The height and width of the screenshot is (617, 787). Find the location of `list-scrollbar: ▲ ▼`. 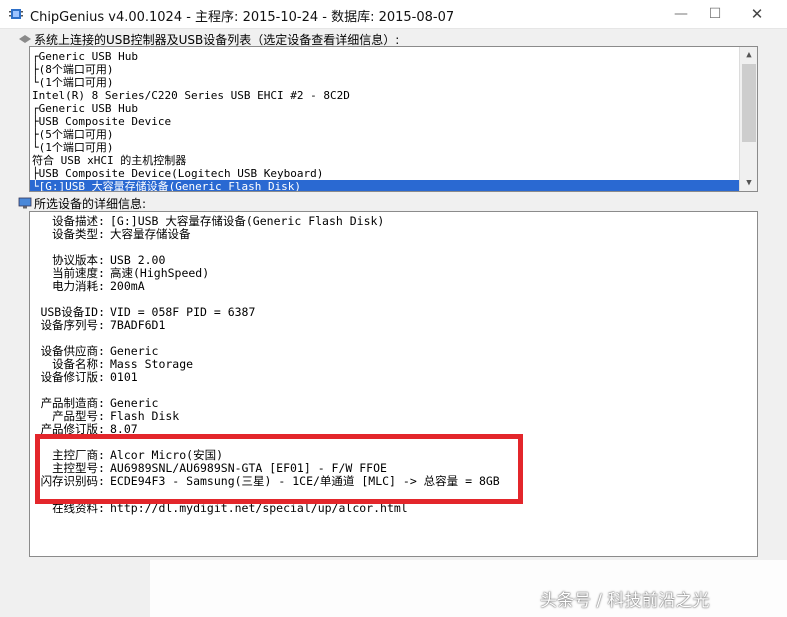

list-scrollbar: ▲ ▼ is located at coordinates (748, 119).